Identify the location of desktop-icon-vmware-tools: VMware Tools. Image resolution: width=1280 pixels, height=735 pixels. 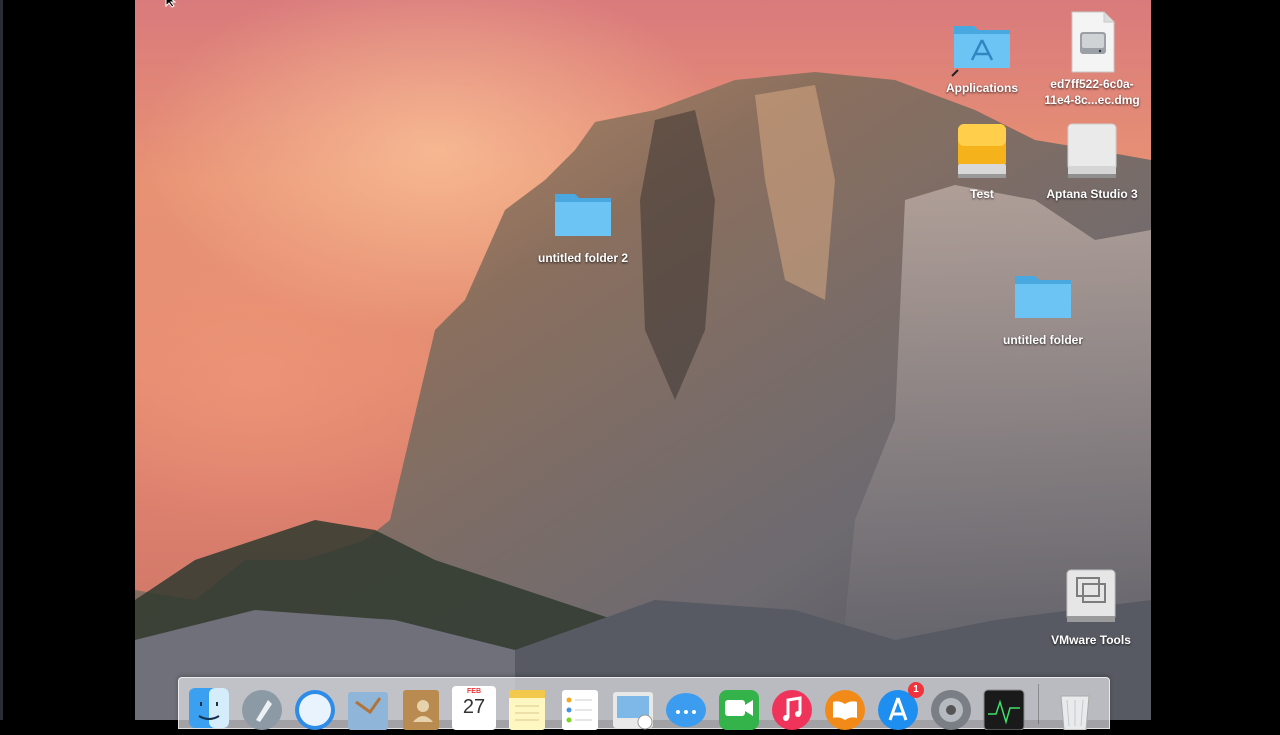
(1091, 607).